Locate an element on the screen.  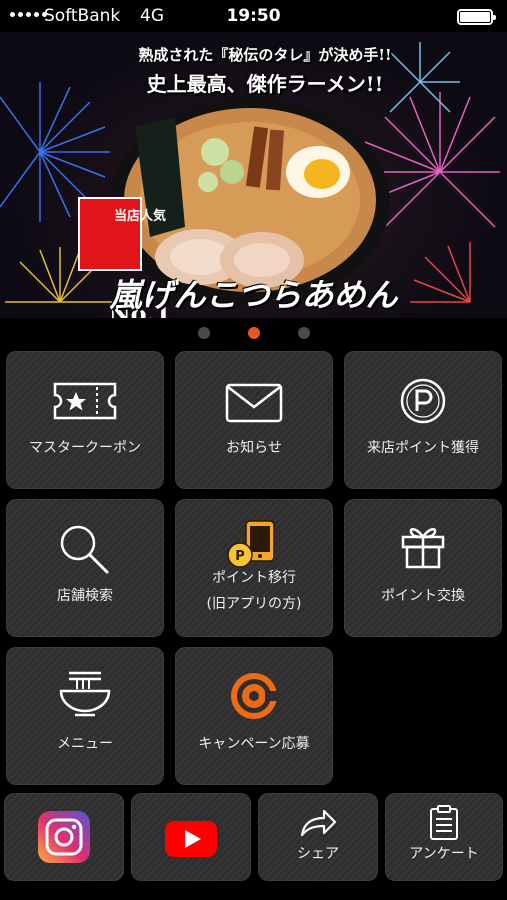
status-bar: SoftBank 4G 19:50 is located at coordinates (253, 16).